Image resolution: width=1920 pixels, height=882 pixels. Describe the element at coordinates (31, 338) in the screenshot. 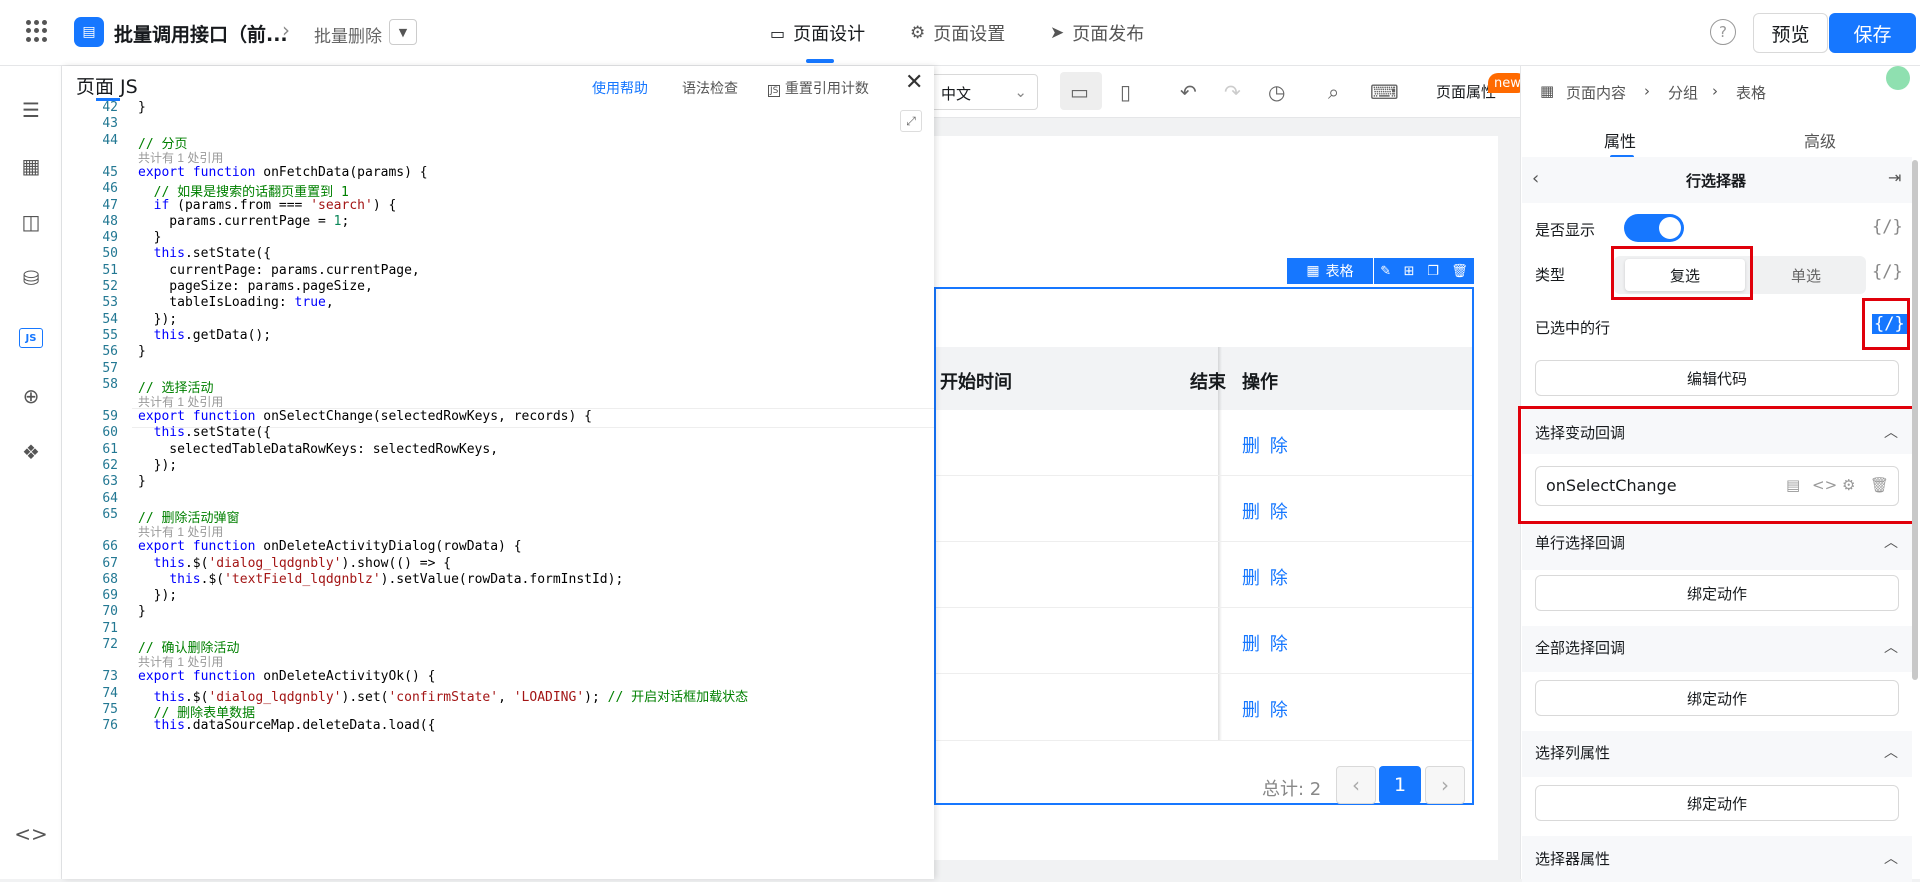

I see `js-icon: JS` at that location.